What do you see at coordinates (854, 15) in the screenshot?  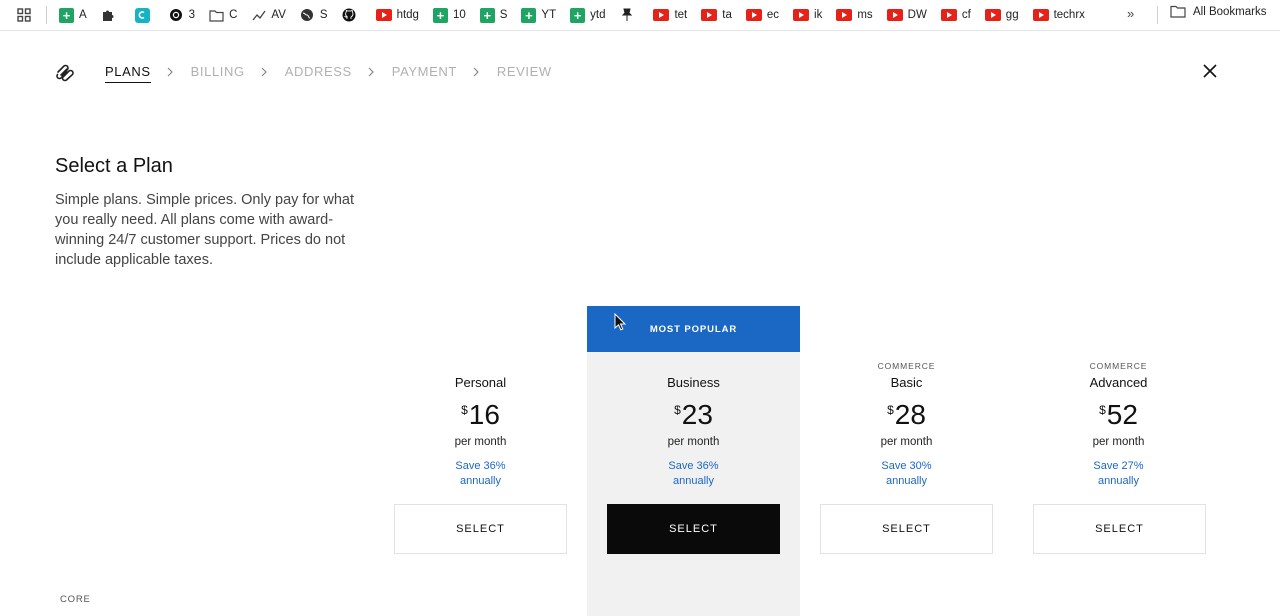 I see `bookmark-item: ms` at bounding box center [854, 15].